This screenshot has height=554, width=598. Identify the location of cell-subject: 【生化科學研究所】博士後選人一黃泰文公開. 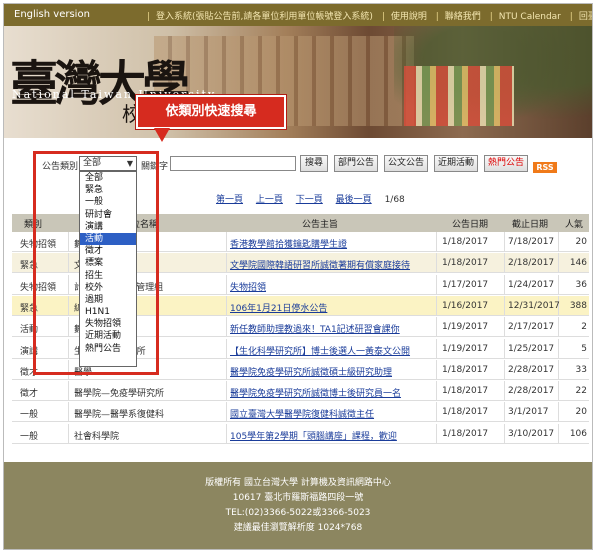
(332, 350).